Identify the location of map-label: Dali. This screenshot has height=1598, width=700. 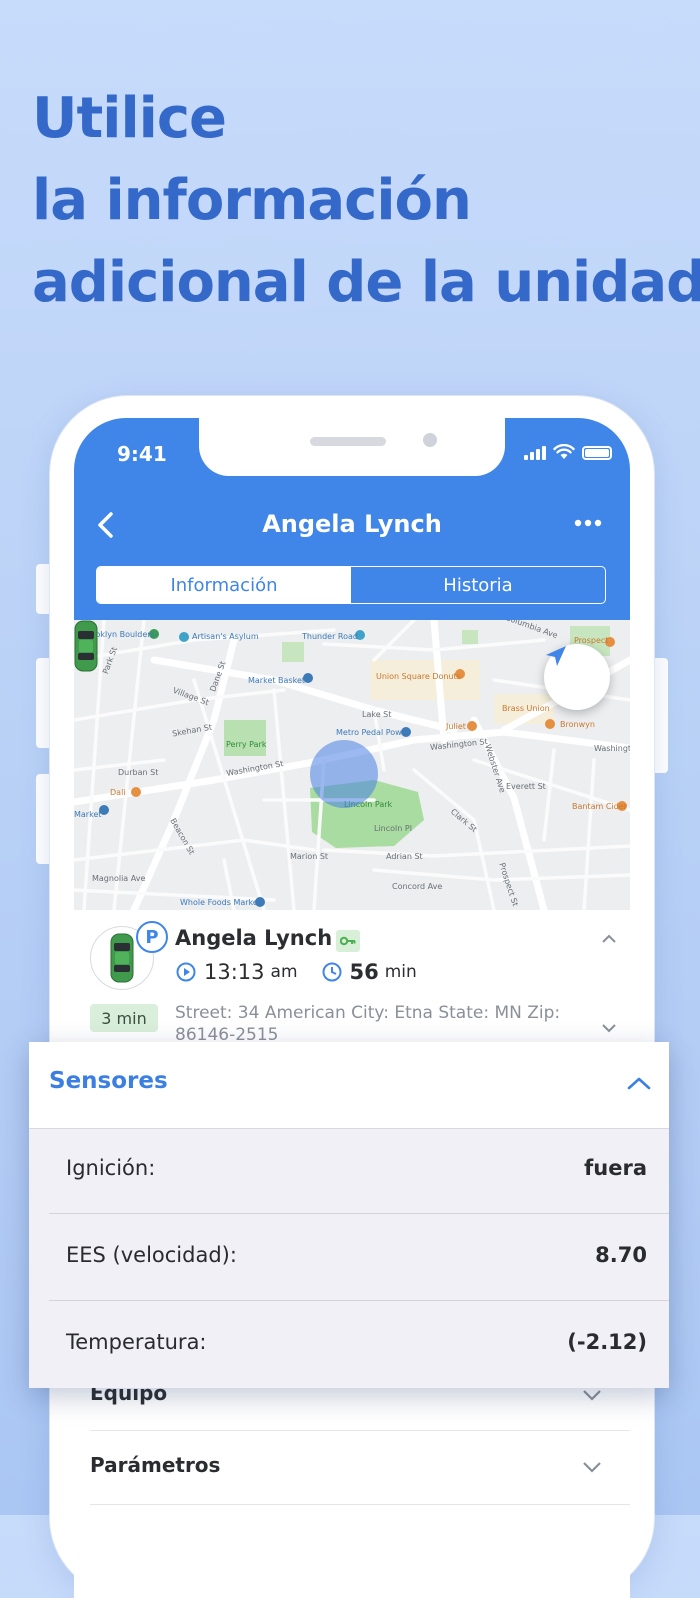
(118, 792).